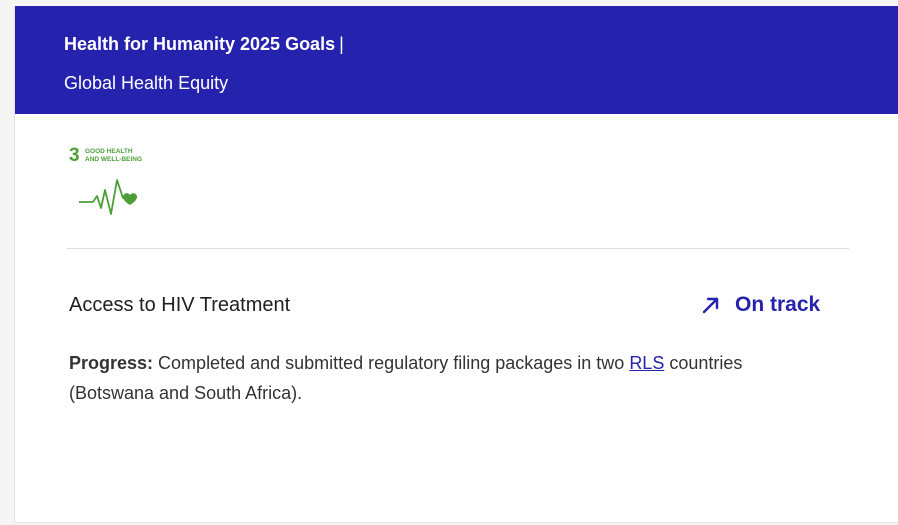  What do you see at coordinates (200, 44) in the screenshot?
I see `header-title: Health for Humanity 2025 Goals` at bounding box center [200, 44].